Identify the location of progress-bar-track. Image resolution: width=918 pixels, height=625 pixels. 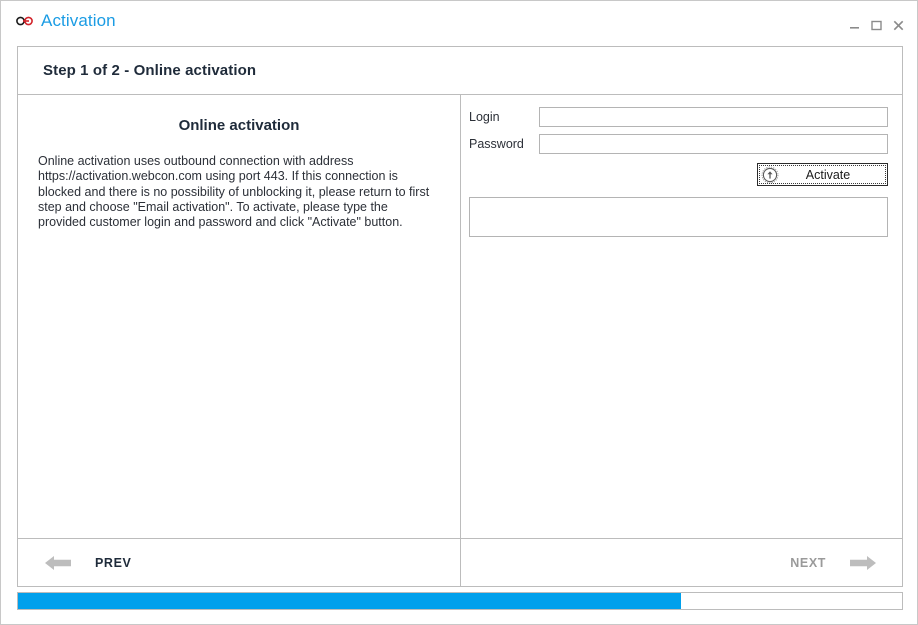
(460, 601).